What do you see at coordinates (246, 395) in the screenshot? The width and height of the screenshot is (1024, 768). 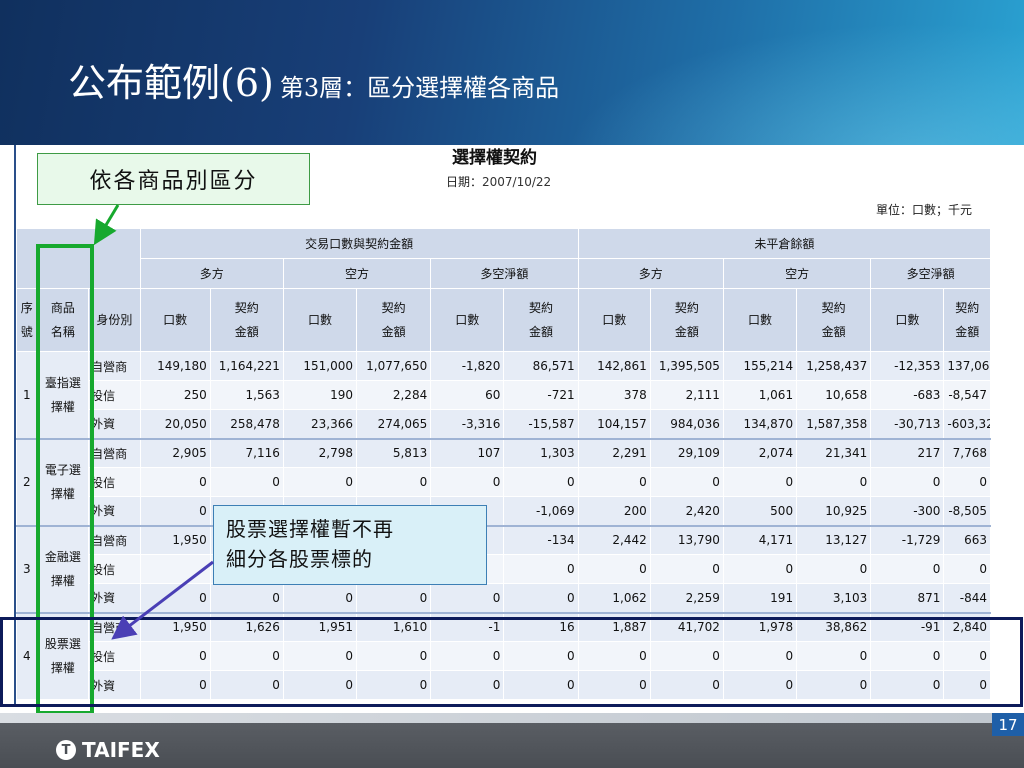 I see `table-cell: 1,563` at bounding box center [246, 395].